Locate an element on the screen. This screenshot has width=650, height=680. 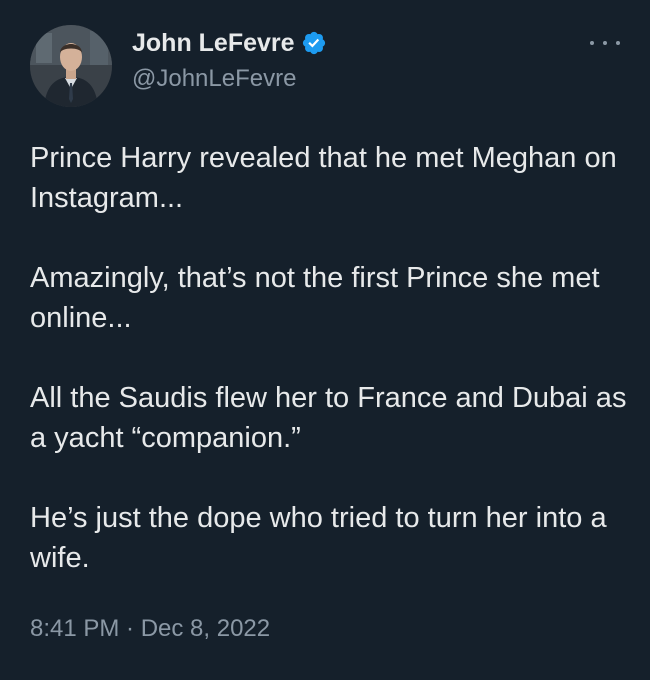
avatar is located at coordinates (71, 66).